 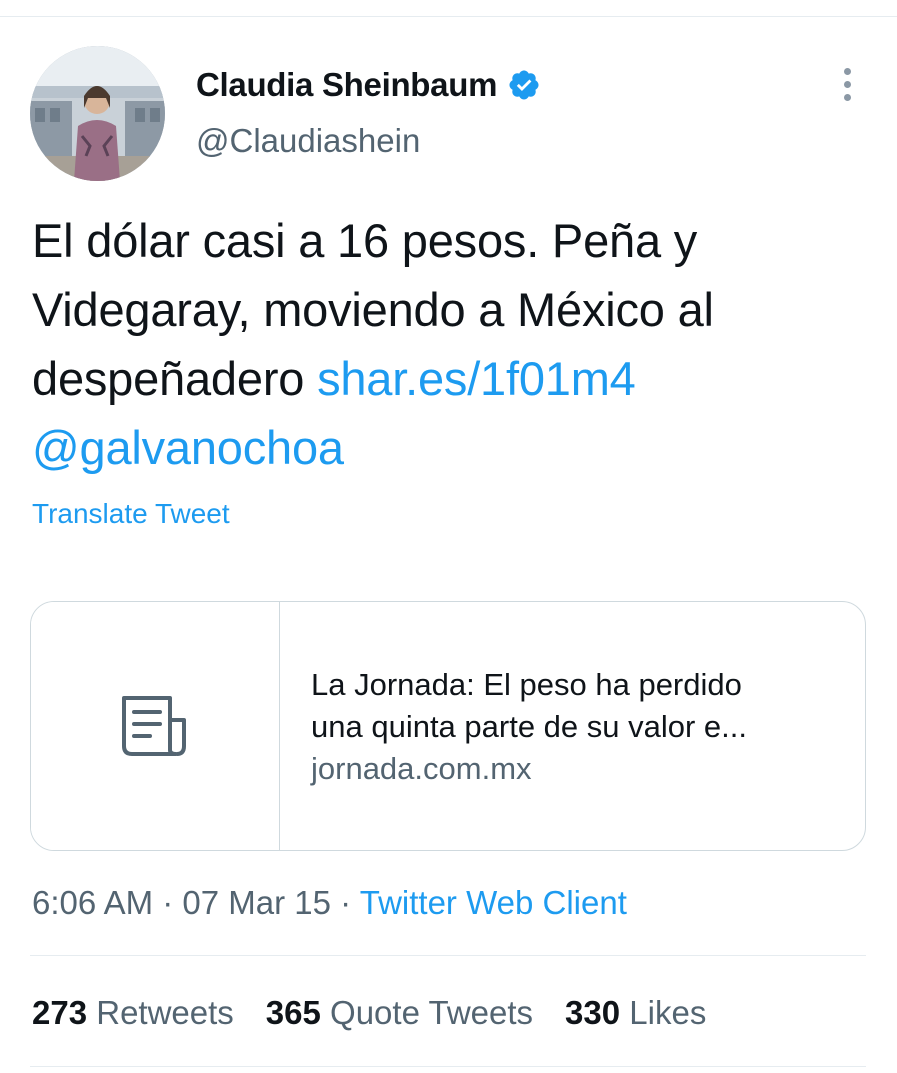 I want to click on more-options-icon, so click(x=847, y=87).